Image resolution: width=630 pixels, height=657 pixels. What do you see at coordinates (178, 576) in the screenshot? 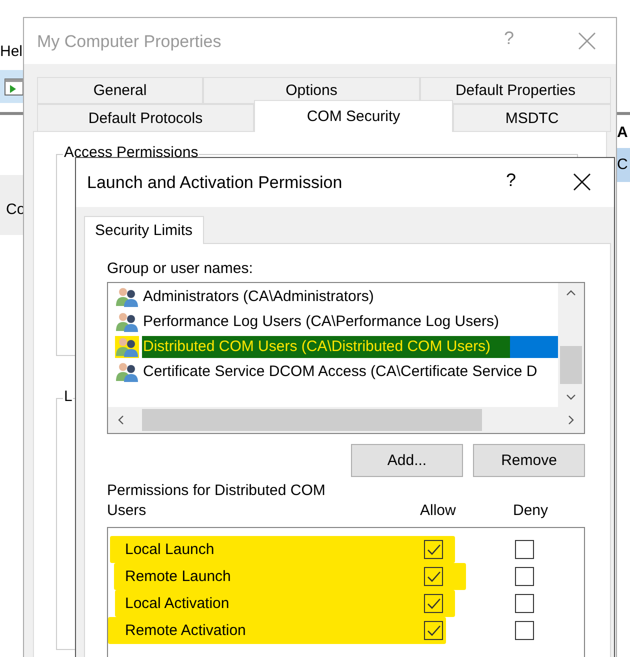
I see `permission-name: Remote Launch` at bounding box center [178, 576].